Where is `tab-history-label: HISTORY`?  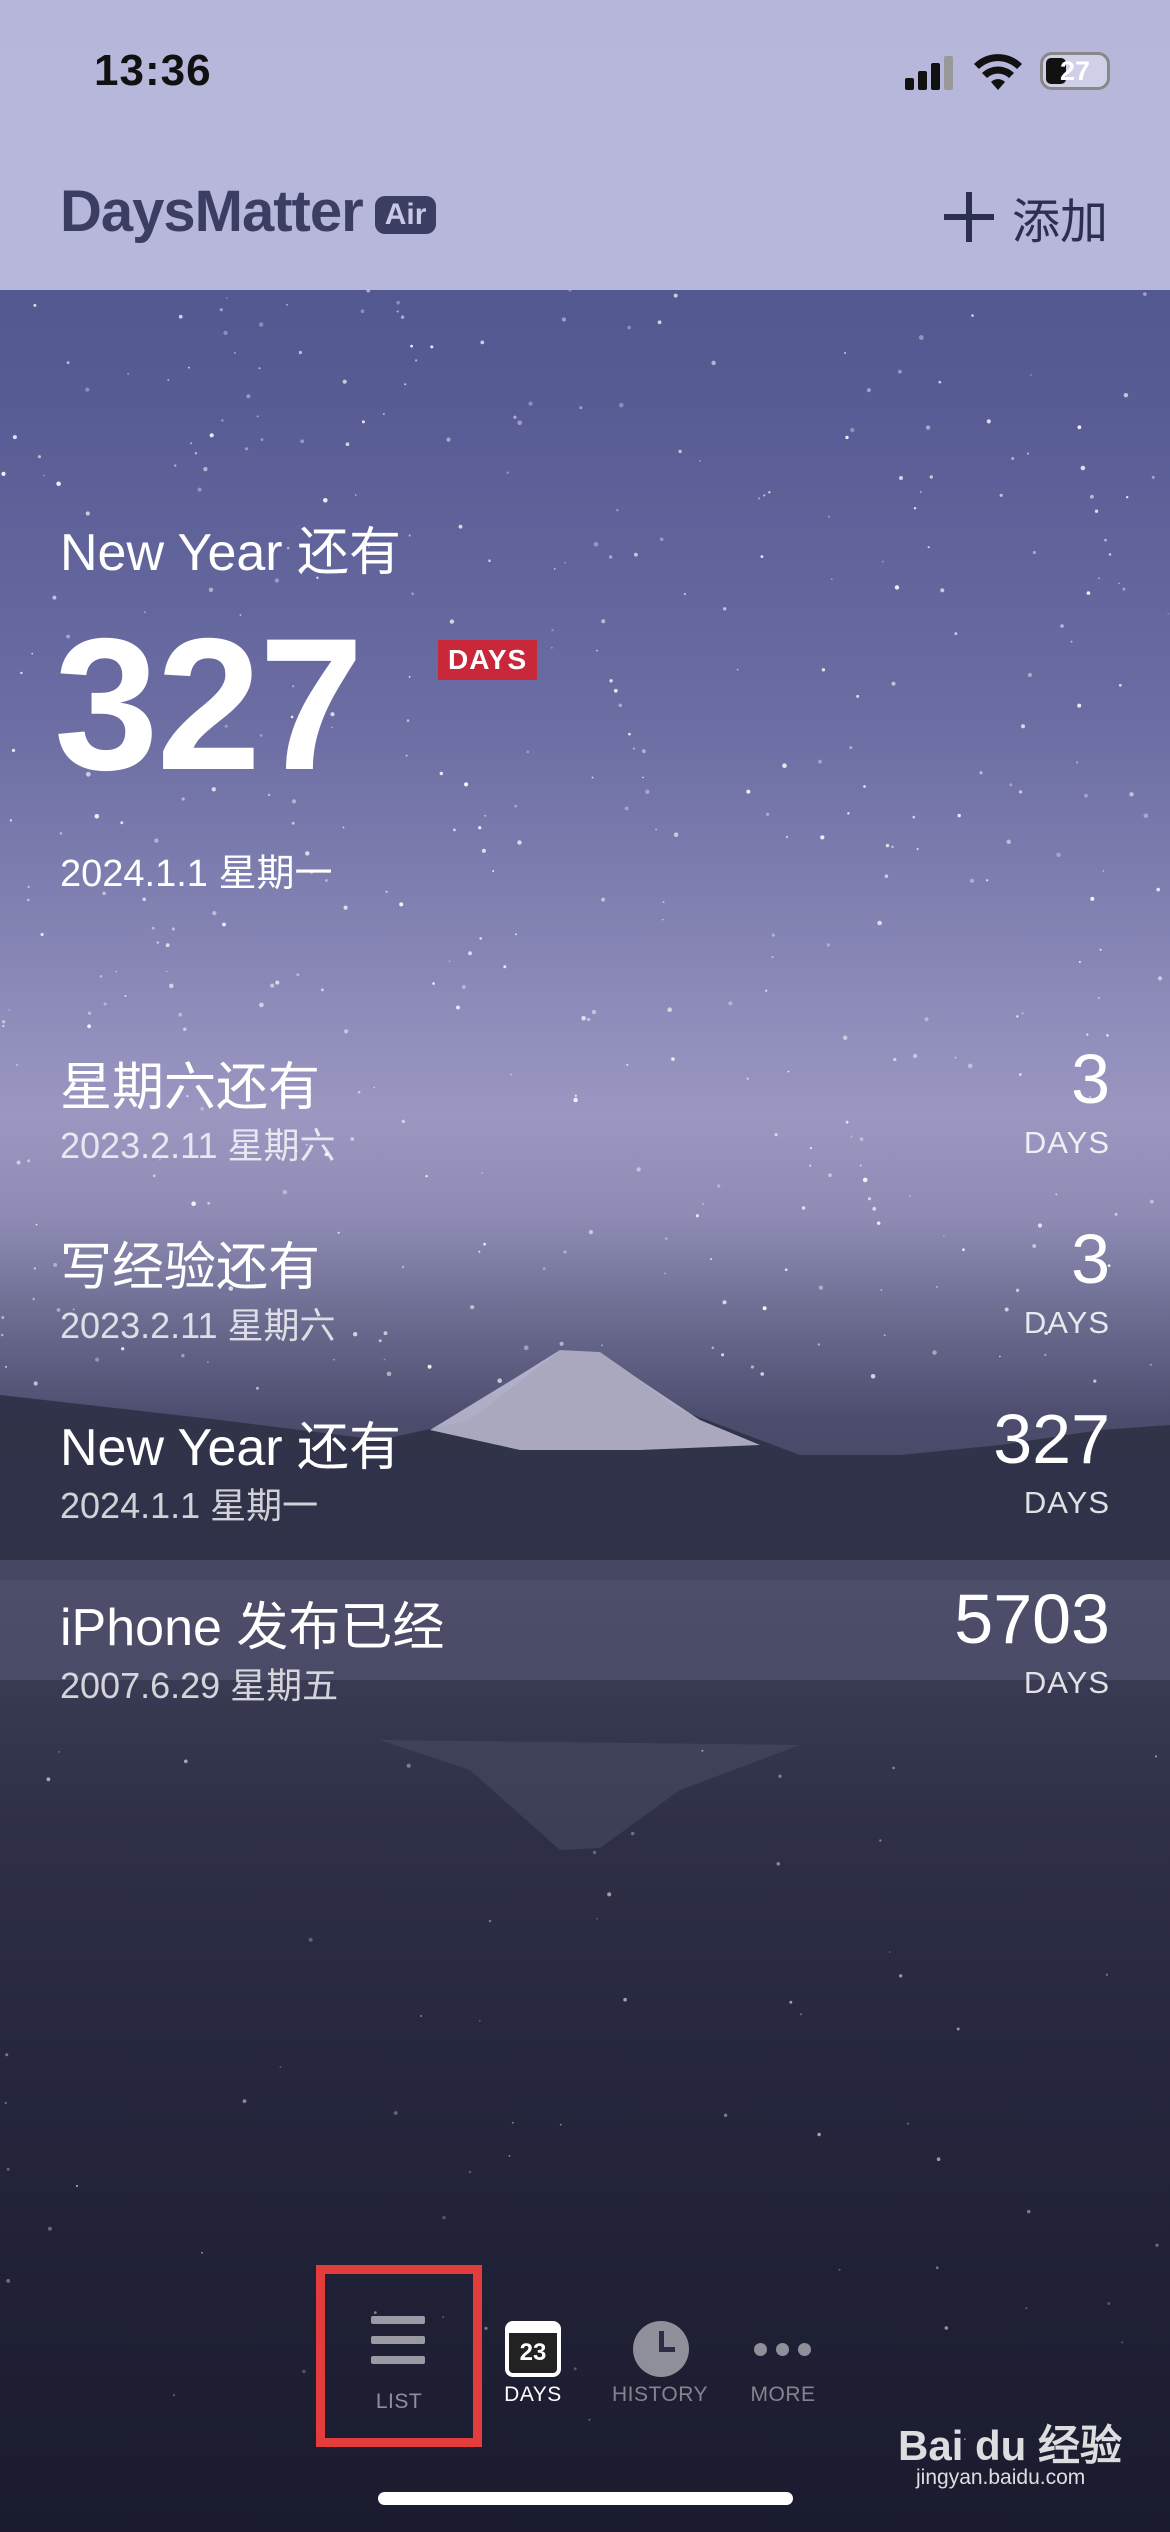 tab-history-label: HISTORY is located at coordinates (660, 2394).